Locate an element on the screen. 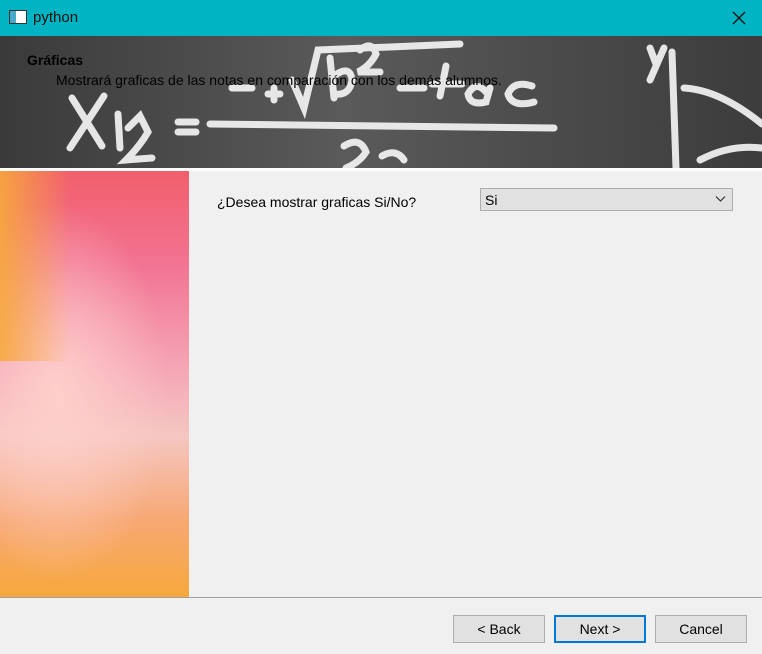 The height and width of the screenshot is (654, 762). footer-divider is located at coordinates (381, 597).